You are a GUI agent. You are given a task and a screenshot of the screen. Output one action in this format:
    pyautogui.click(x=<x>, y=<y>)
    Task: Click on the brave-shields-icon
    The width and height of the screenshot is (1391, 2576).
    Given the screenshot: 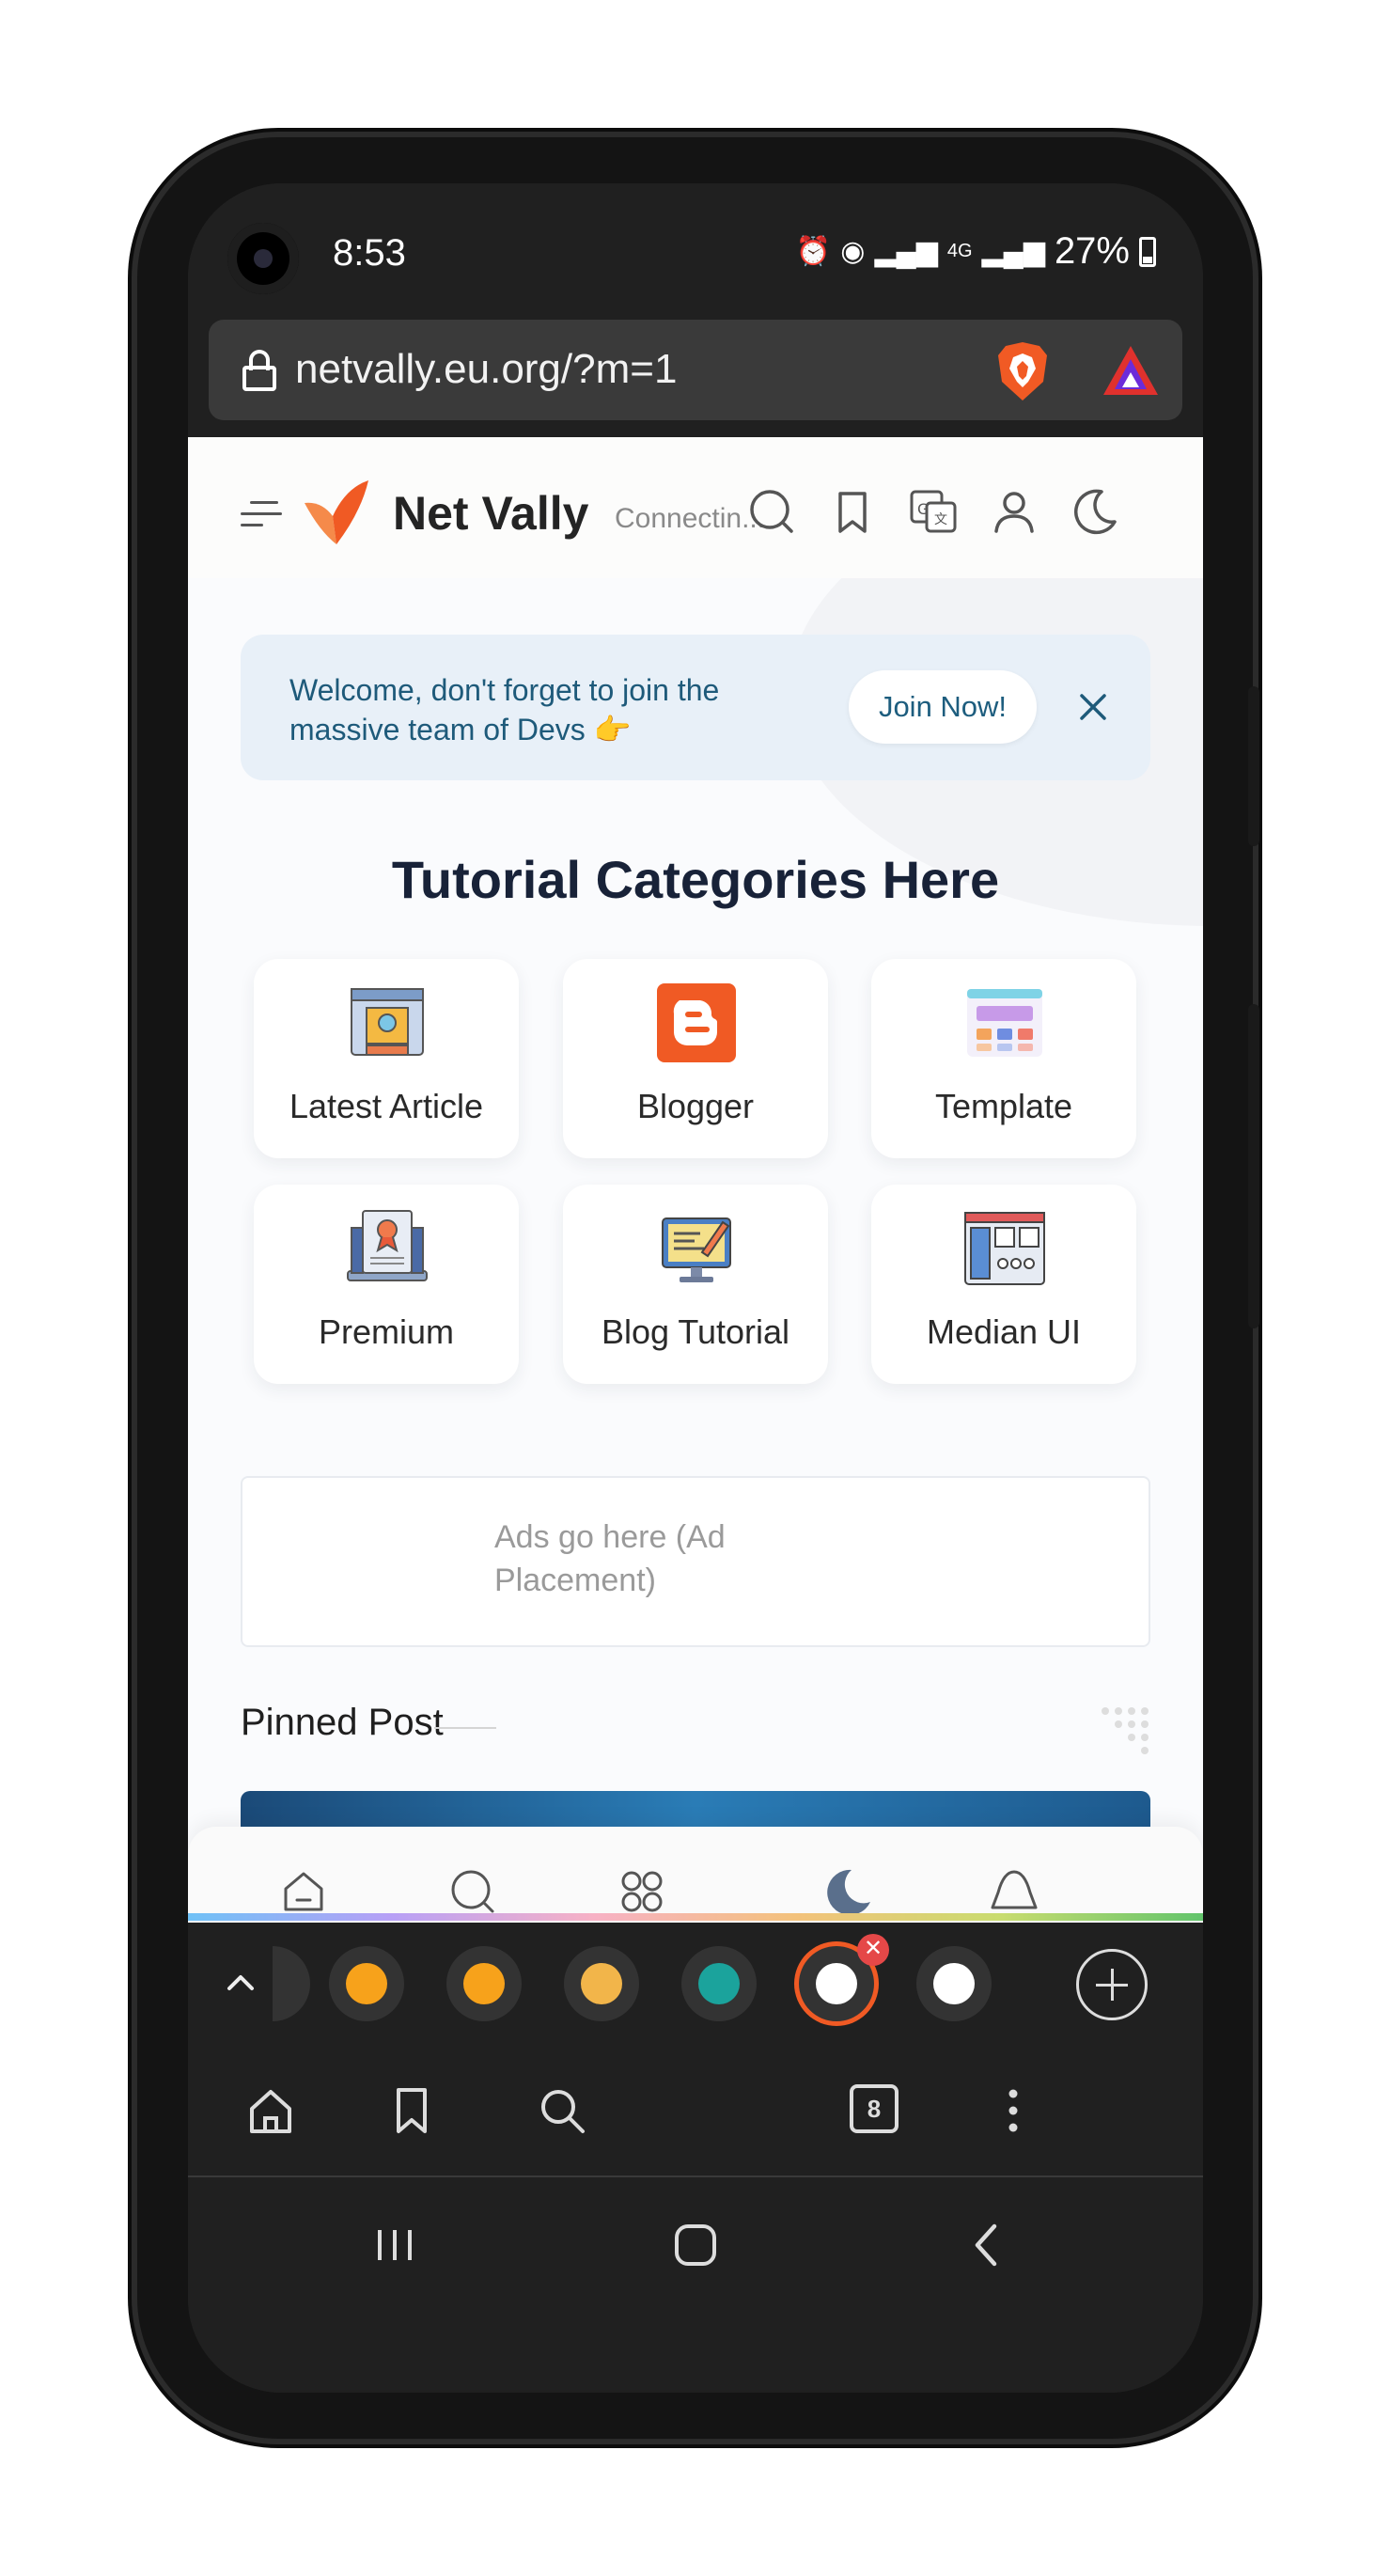 What is the action you would take?
    pyautogui.click(x=1023, y=371)
    